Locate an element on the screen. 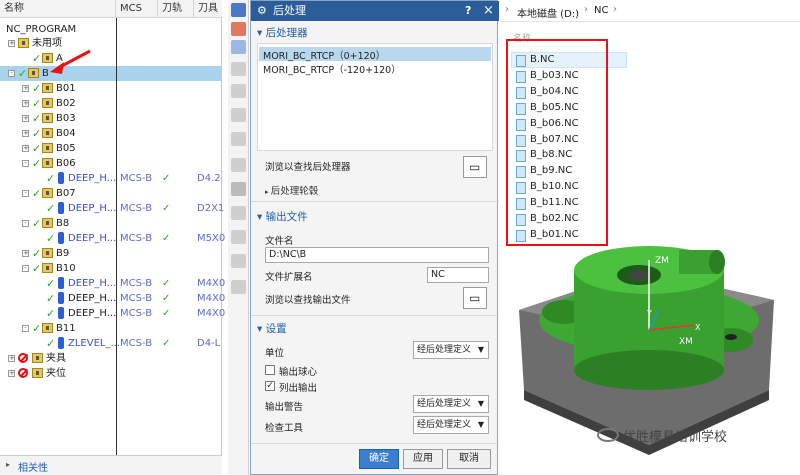  column-tool: 刀具 is located at coordinates (208, 9).